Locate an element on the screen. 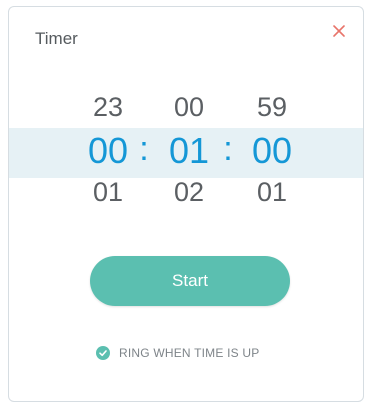 This screenshot has height=405, width=366. seconds-selected: 00 is located at coordinates (272, 151).